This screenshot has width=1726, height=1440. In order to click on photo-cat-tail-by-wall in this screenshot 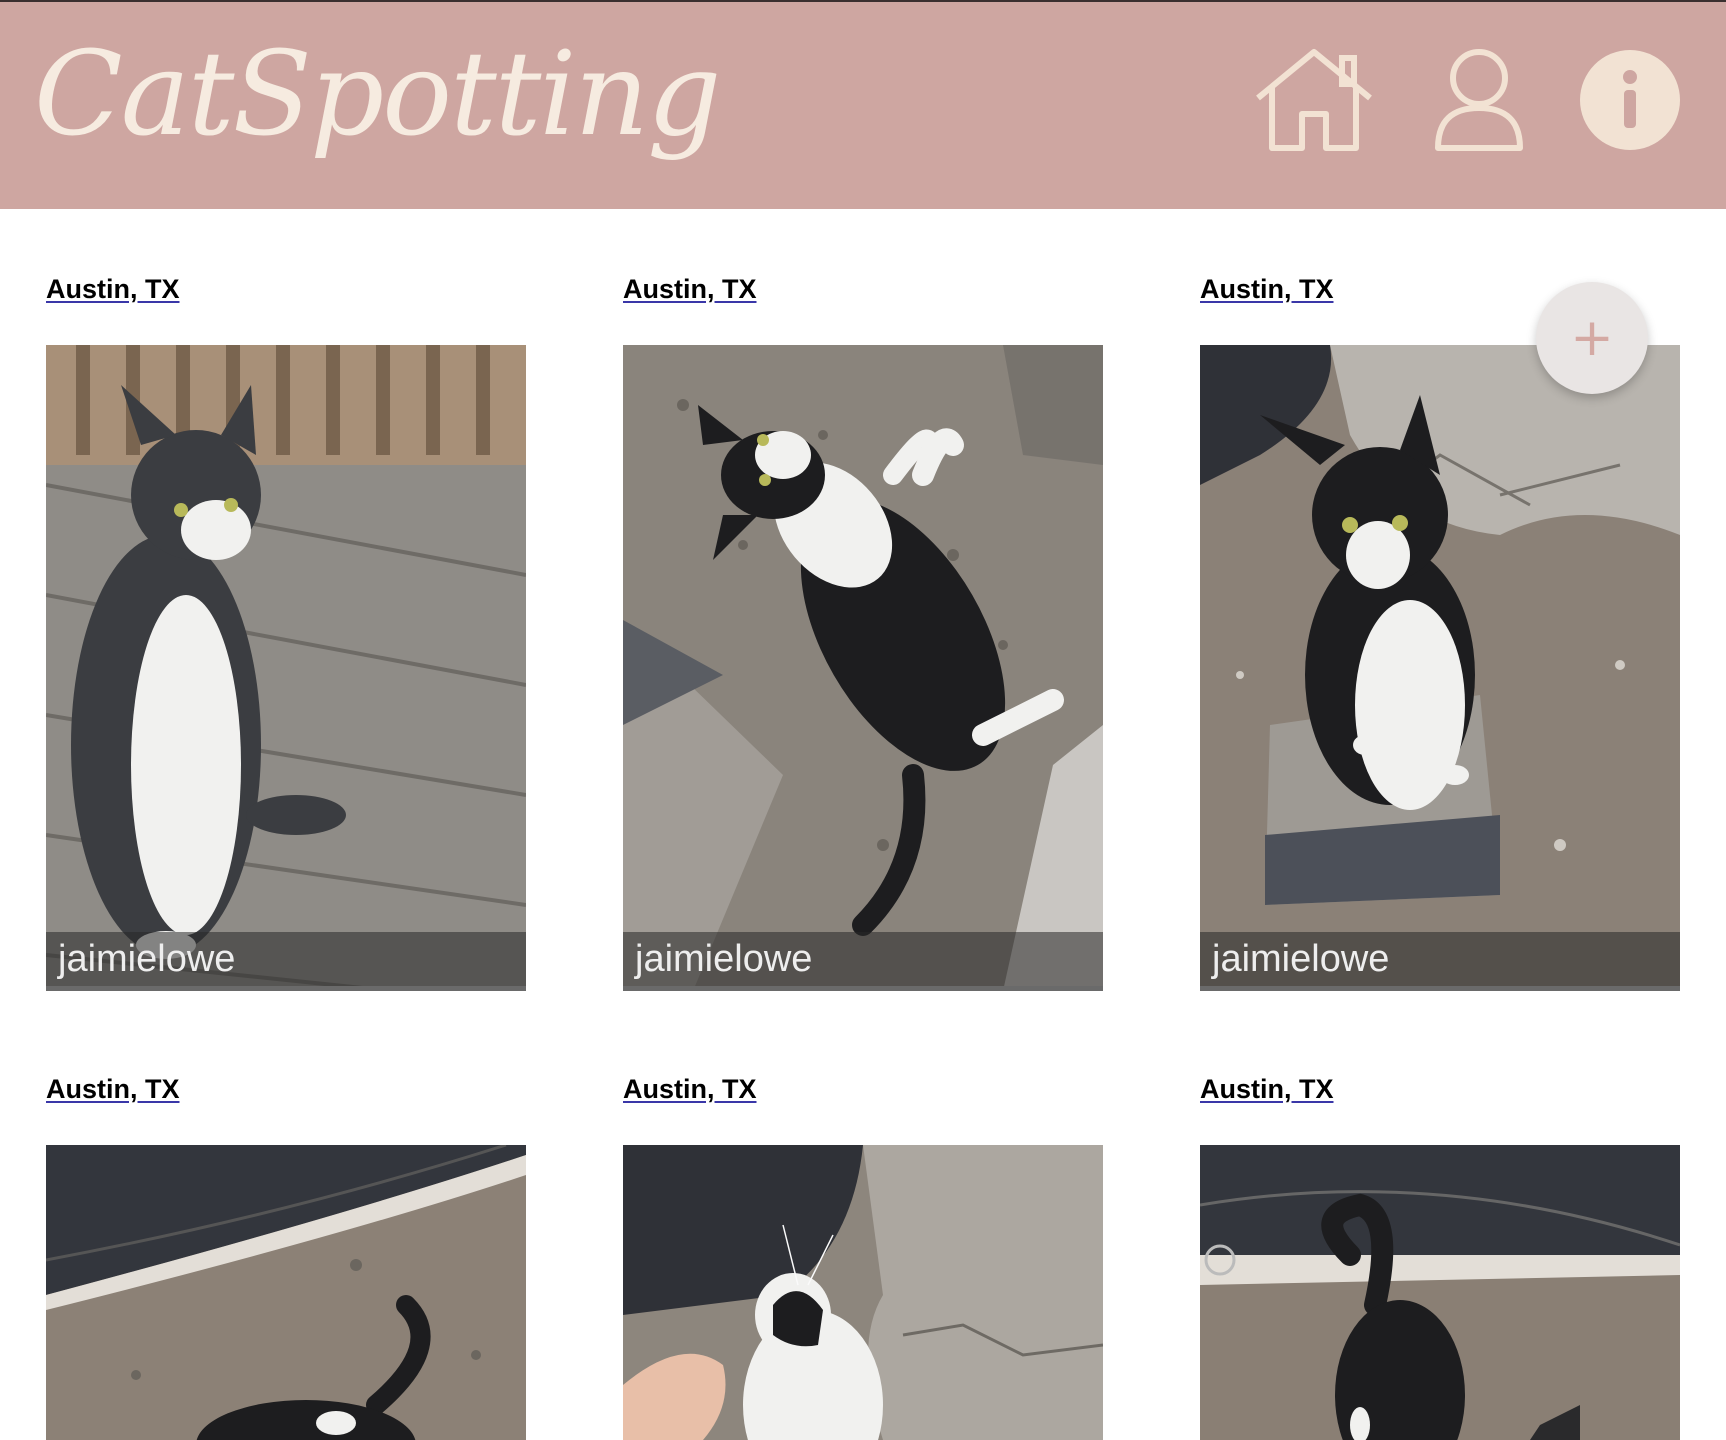, I will do `click(286, 1292)`.